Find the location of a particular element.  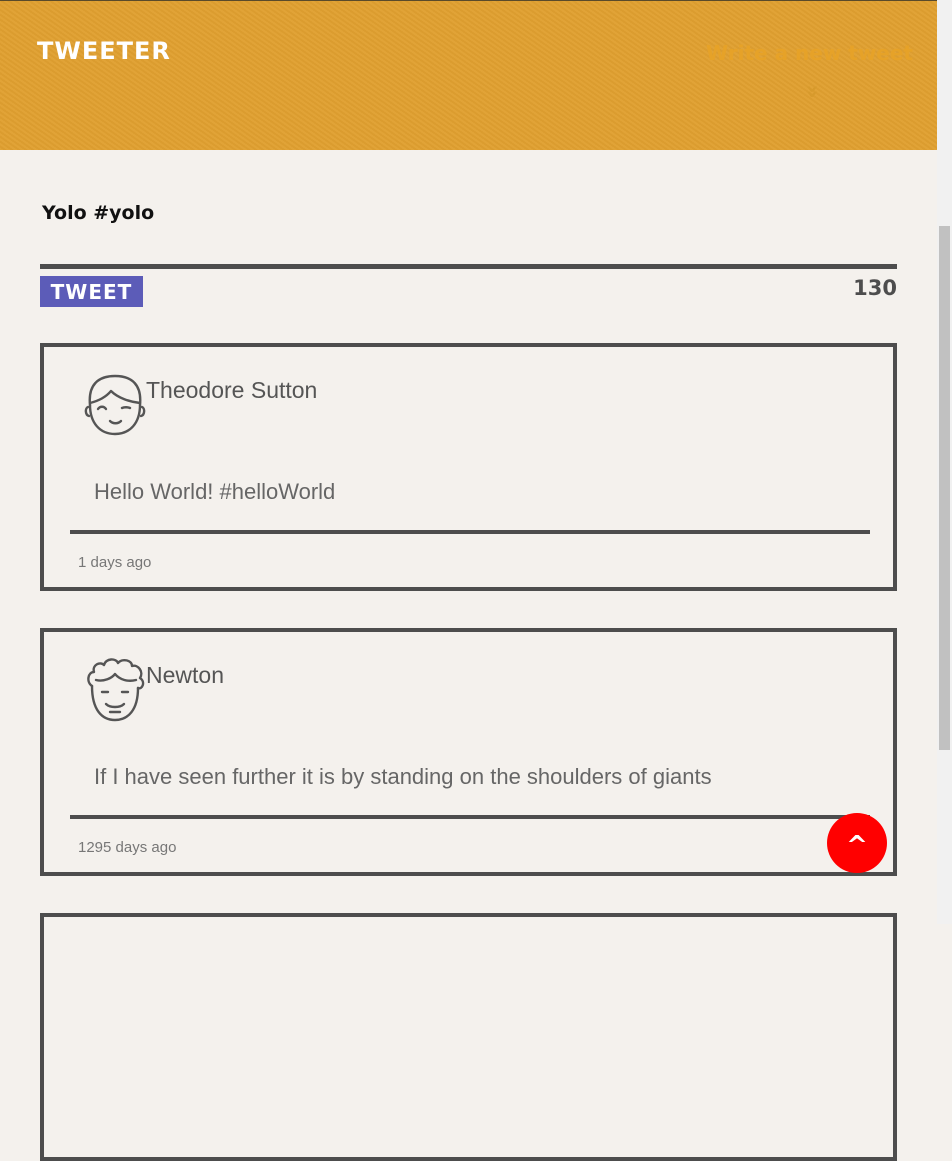

scrollbar-thumb is located at coordinates (944, 488).